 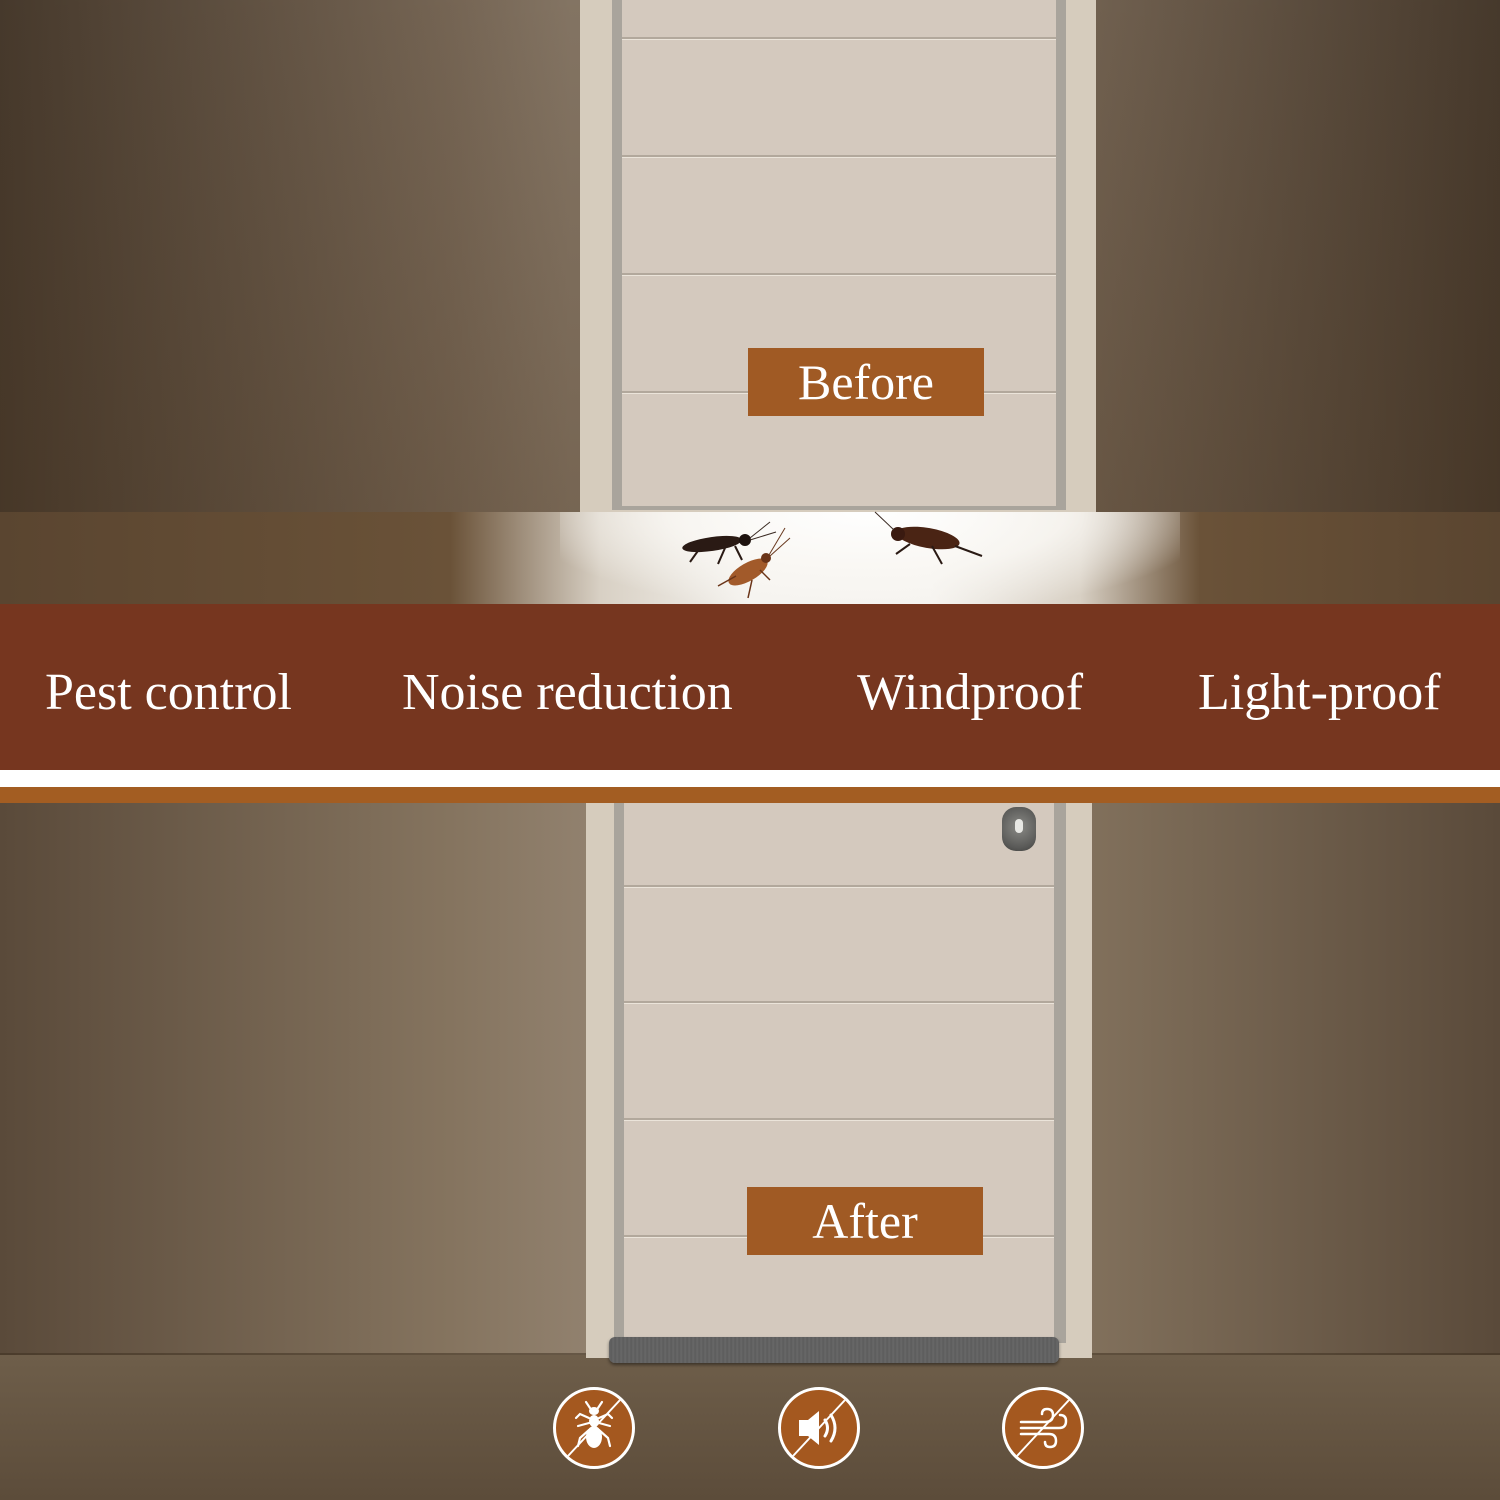 I want to click on before-label: Before, so click(x=866, y=382).